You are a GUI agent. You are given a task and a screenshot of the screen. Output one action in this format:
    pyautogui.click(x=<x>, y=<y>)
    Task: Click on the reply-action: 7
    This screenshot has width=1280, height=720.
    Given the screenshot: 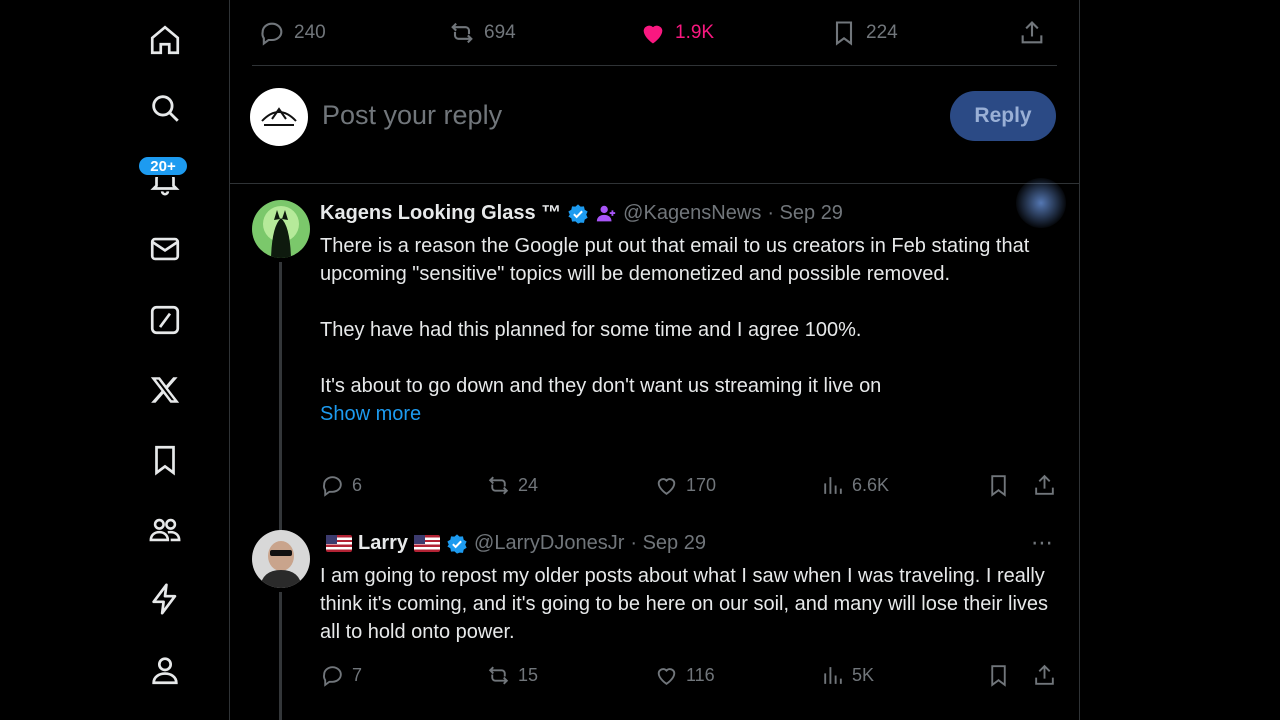 What is the action you would take?
    pyautogui.click(x=341, y=675)
    